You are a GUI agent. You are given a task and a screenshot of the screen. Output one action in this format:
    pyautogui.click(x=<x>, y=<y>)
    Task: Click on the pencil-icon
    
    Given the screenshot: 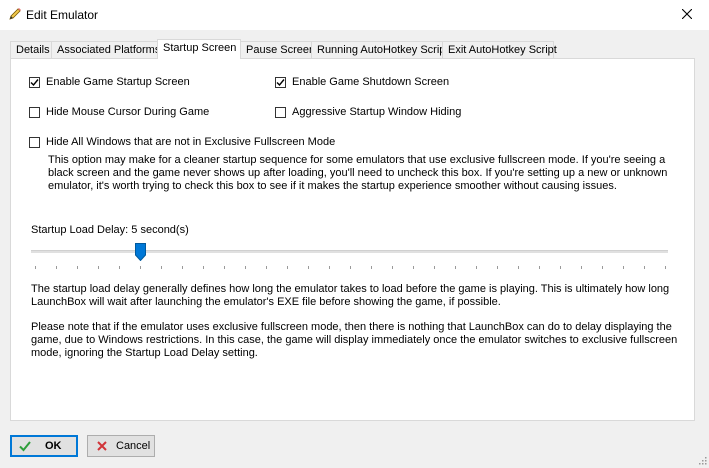 What is the action you would take?
    pyautogui.click(x=15, y=14)
    